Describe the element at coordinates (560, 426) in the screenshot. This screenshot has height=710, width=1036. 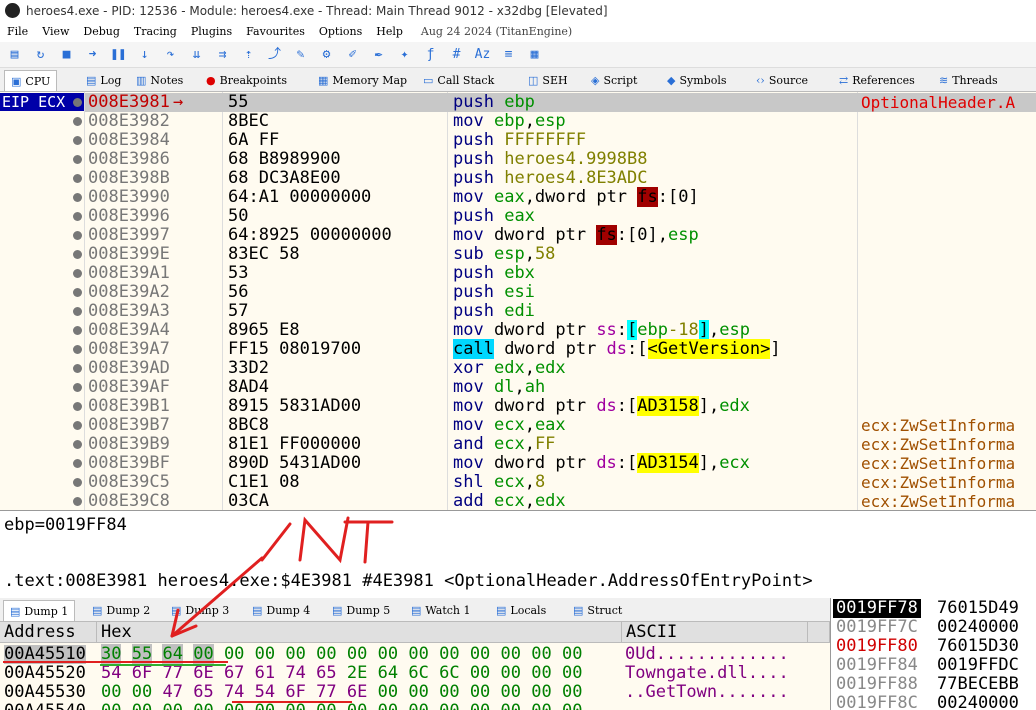
I see `disasm-row: 008E39B7 8BC8 mov ecx,eax ecx:ZwSetInforma` at that location.